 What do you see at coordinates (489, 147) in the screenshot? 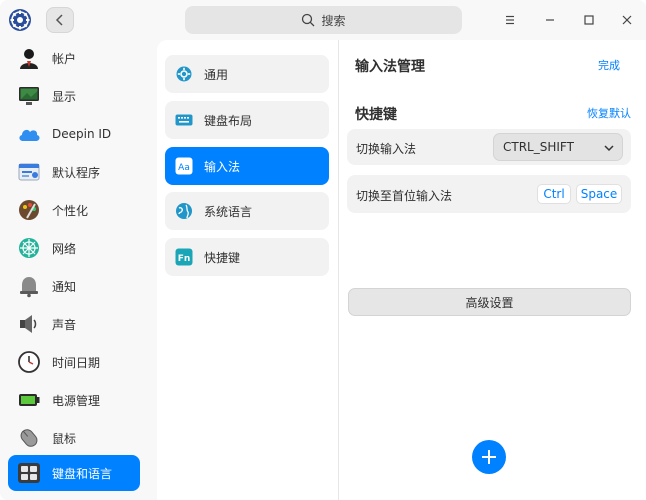
I see `switch-im-row: 切换输入法 CTRL_SHIFT` at bounding box center [489, 147].